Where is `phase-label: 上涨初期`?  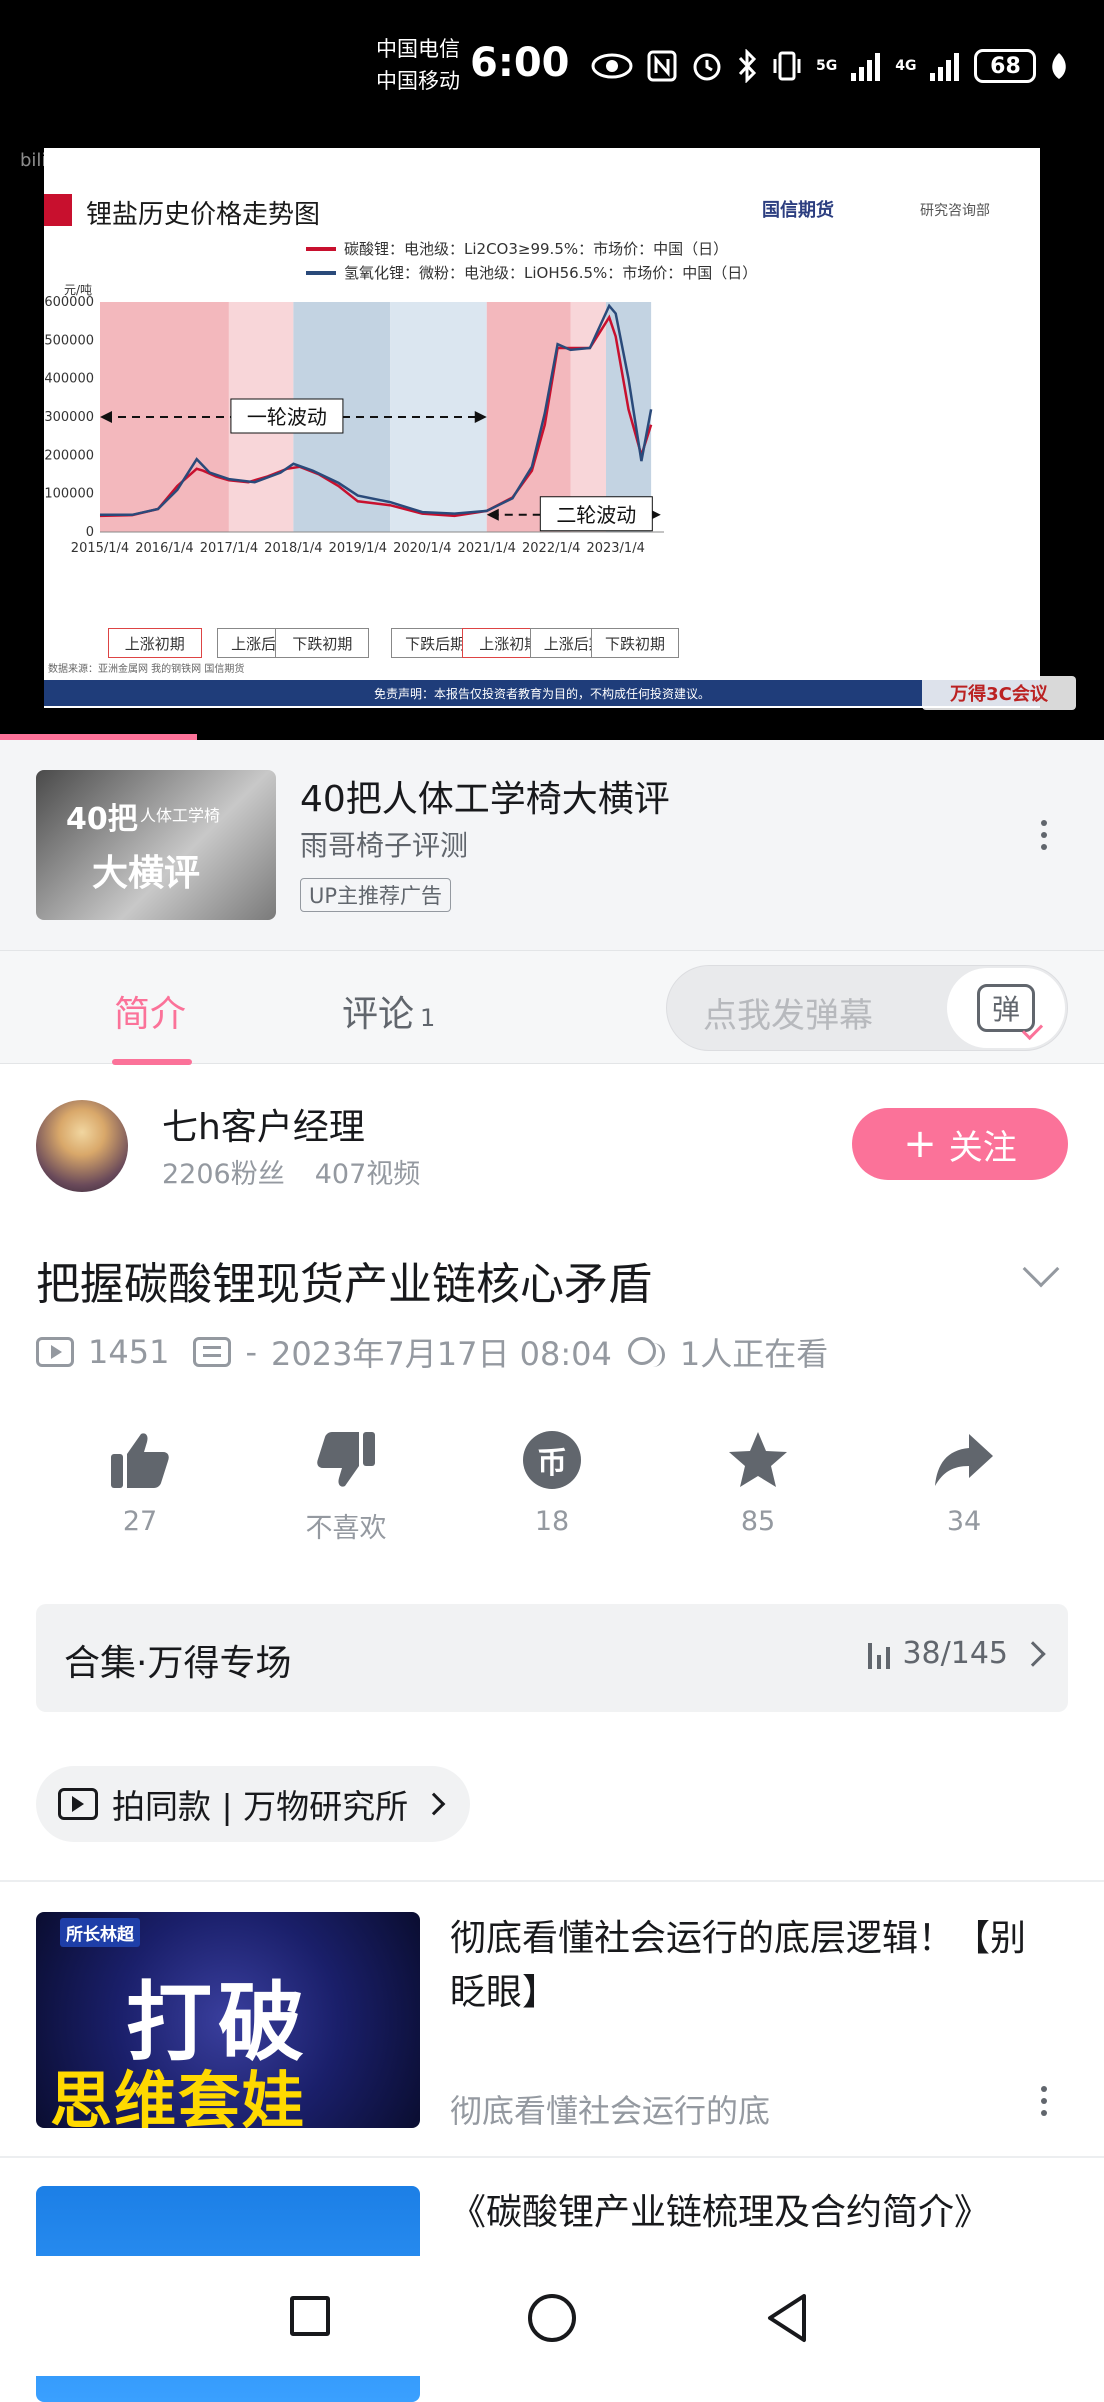
phase-label: 上涨初期 is located at coordinates (154, 643).